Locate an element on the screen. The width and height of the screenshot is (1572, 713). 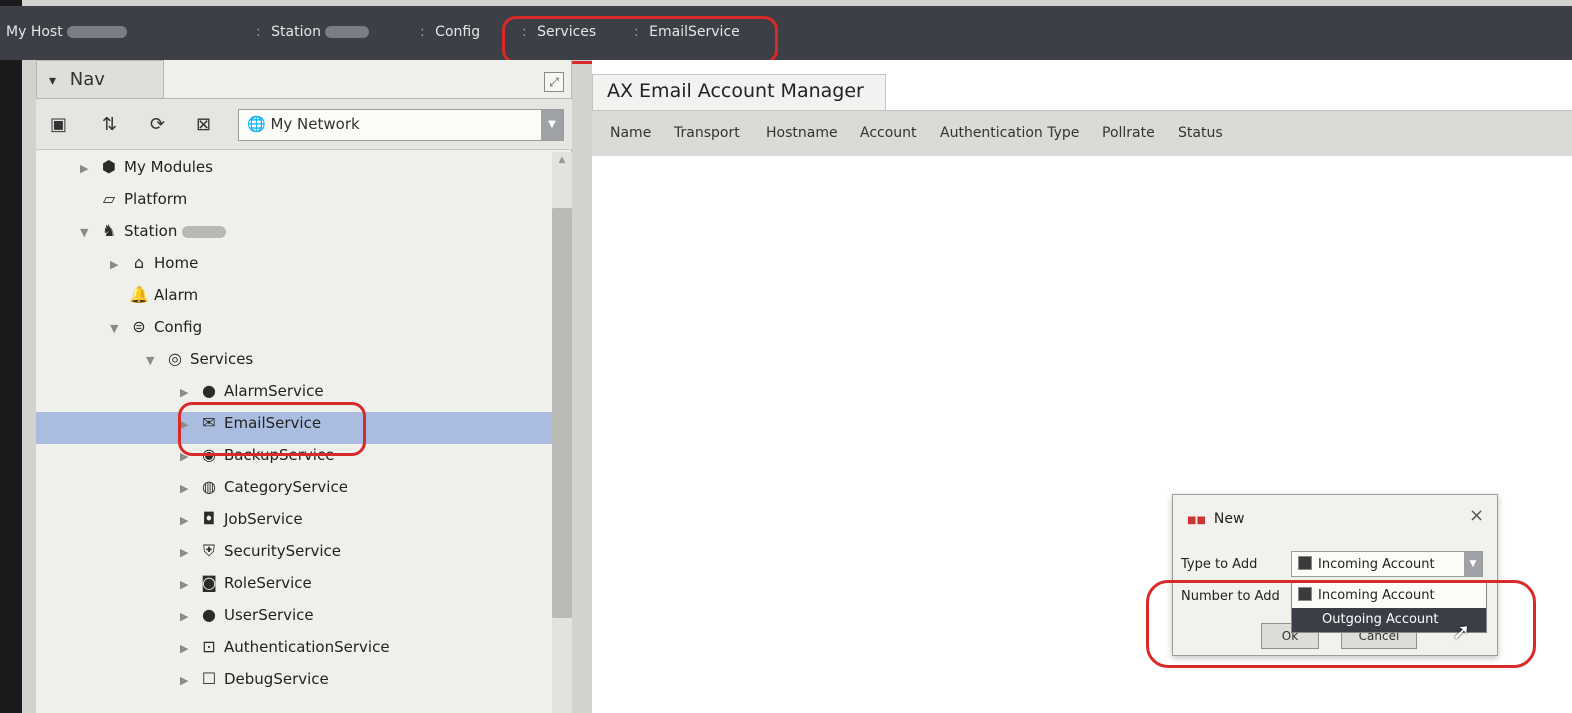
column-header-status: Status is located at coordinates (1200, 133).